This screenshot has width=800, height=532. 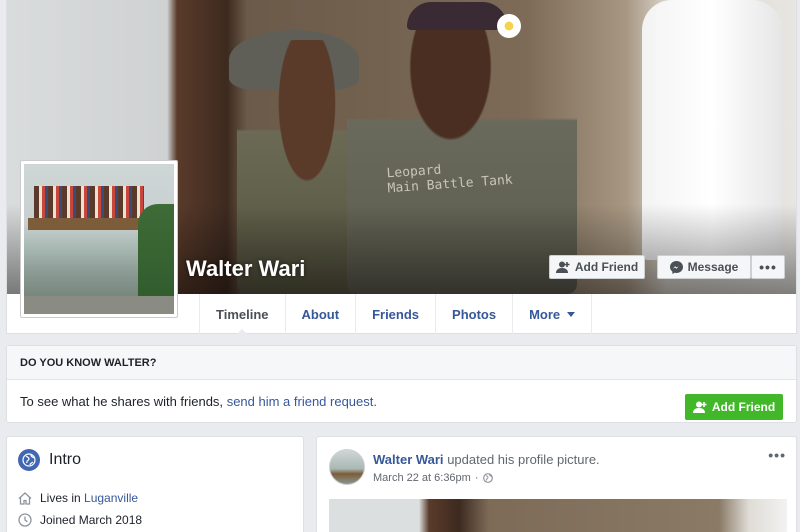 What do you see at coordinates (408, 459) in the screenshot?
I see `post-author-link: Walter Wari` at bounding box center [408, 459].